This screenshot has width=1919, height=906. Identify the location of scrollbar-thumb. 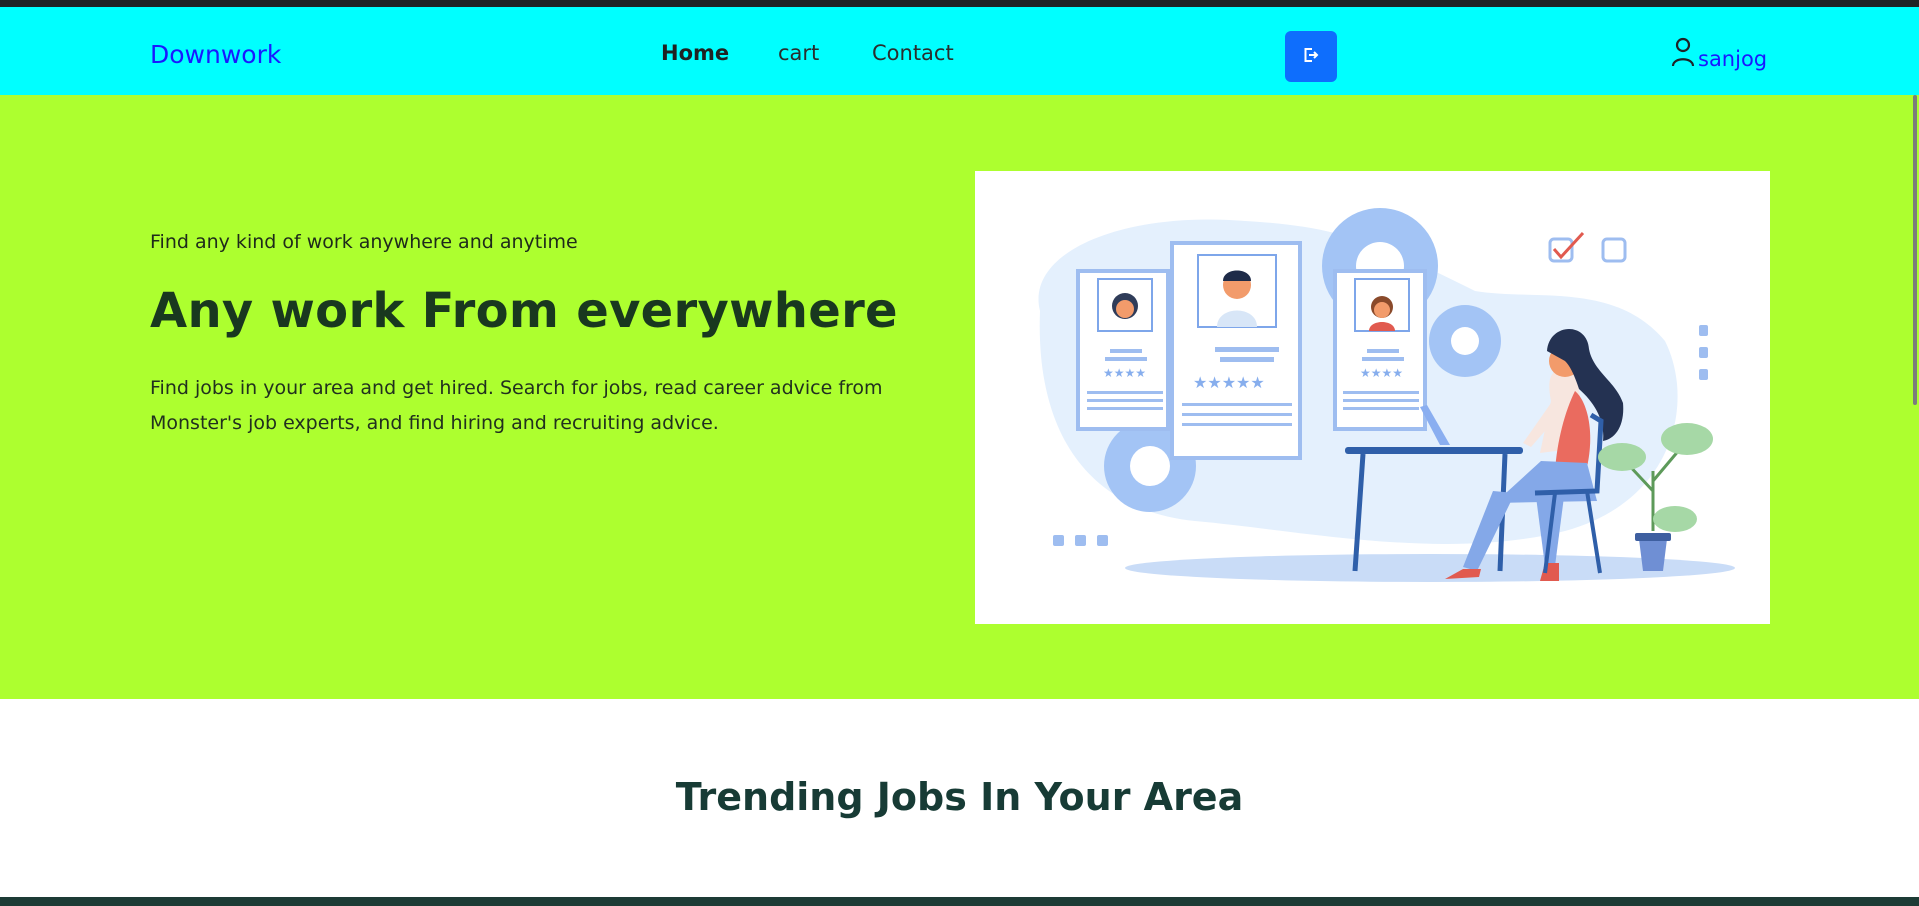
(1915, 250).